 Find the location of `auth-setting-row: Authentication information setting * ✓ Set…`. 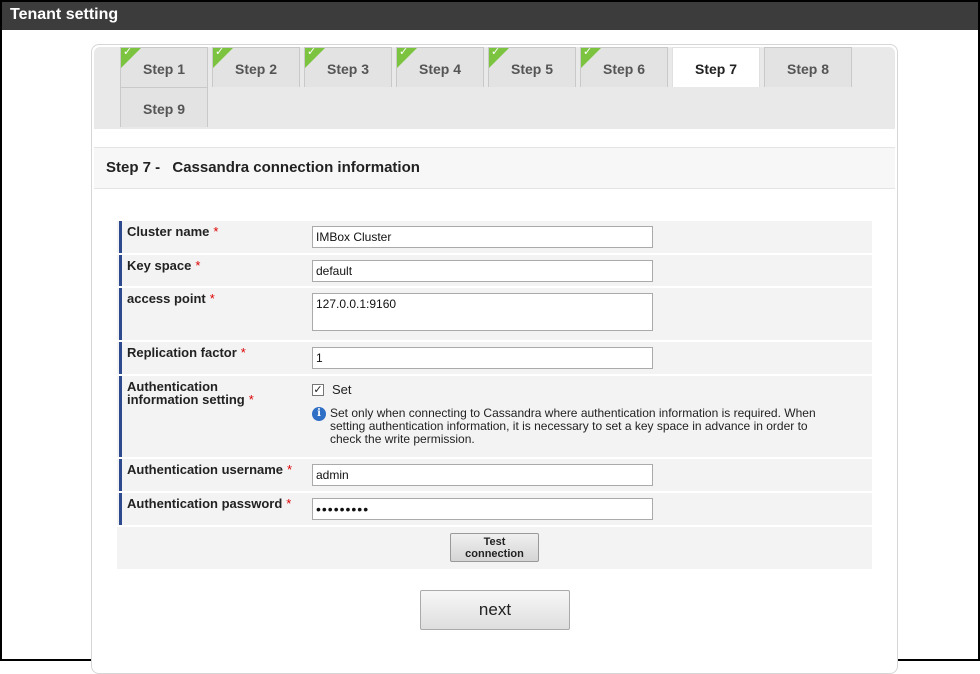

auth-setting-row: Authentication information setting * ✓ Set… is located at coordinates (494, 416).